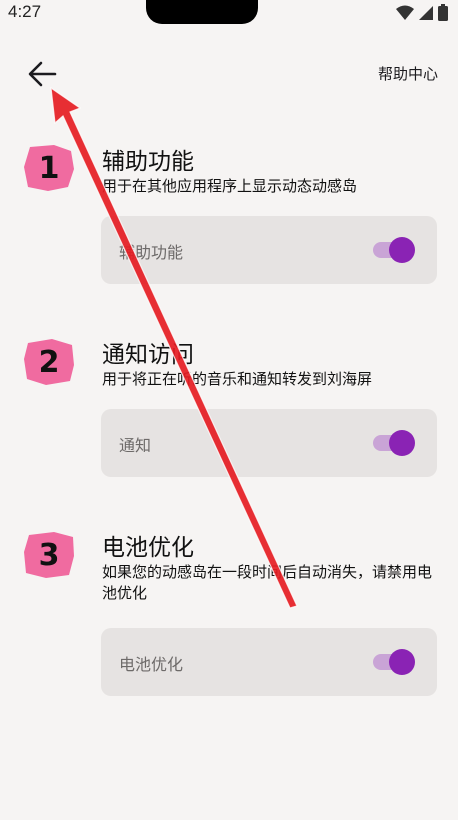 The width and height of the screenshot is (458, 820). I want to click on toggle-label: 辅助功能, so click(151, 252).